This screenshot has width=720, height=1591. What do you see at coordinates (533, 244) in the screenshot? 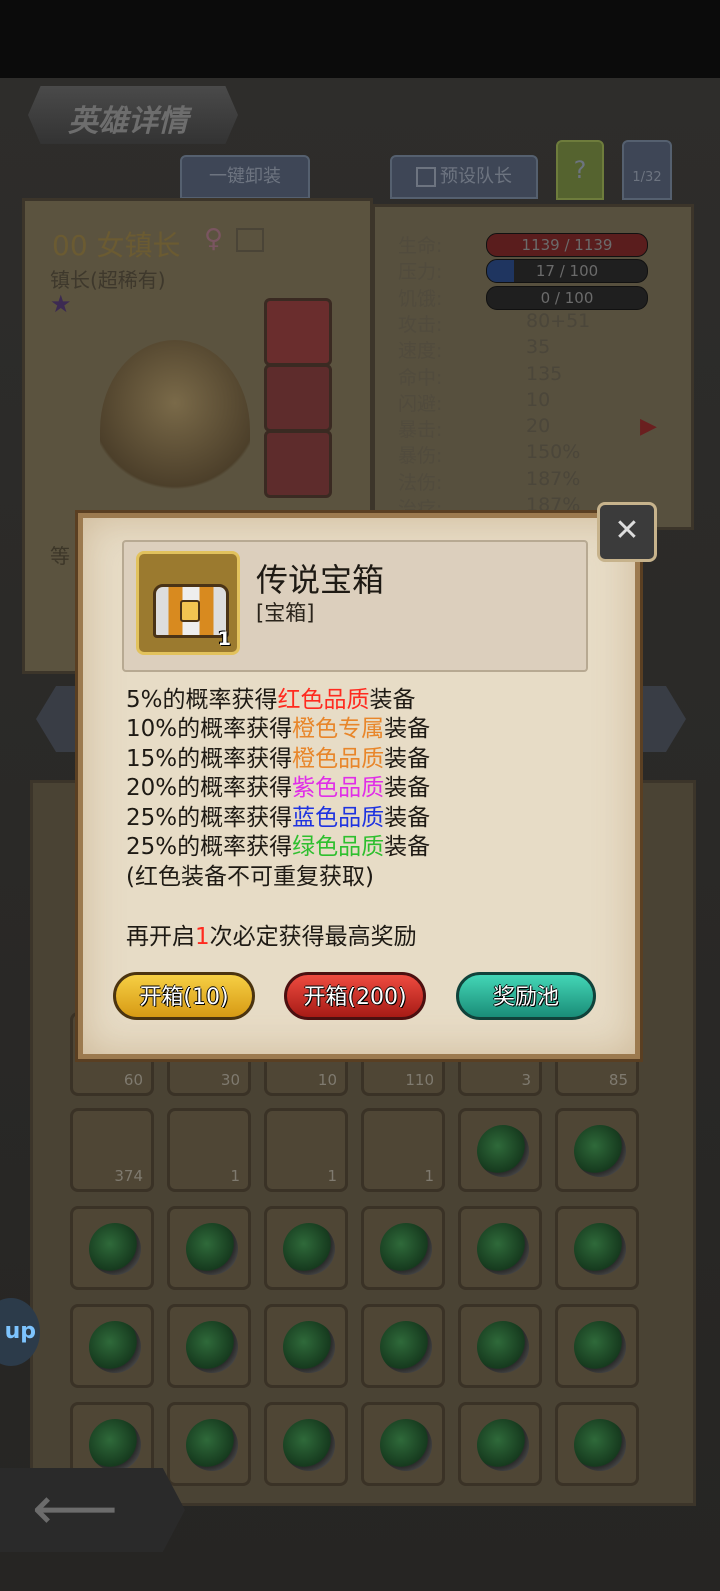
I see `stat-row: 生命: 1139 / 1139` at bounding box center [533, 244].